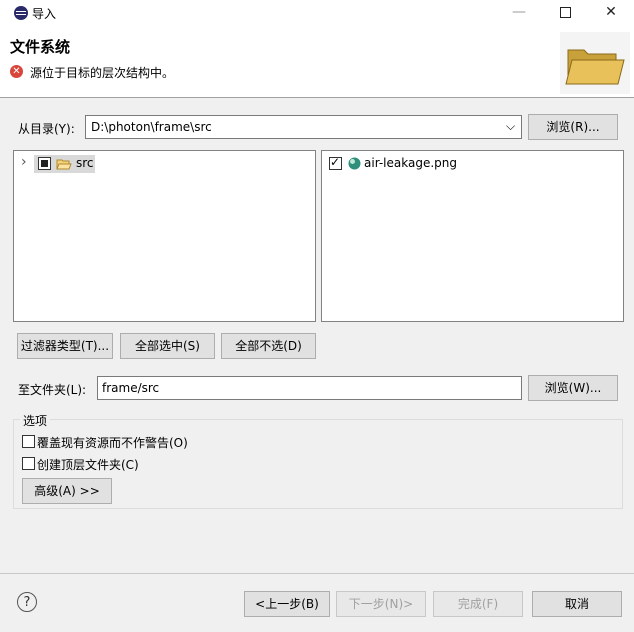  Describe the element at coordinates (21, 13) in the screenshot. I see `eclipse-app-icon` at that location.